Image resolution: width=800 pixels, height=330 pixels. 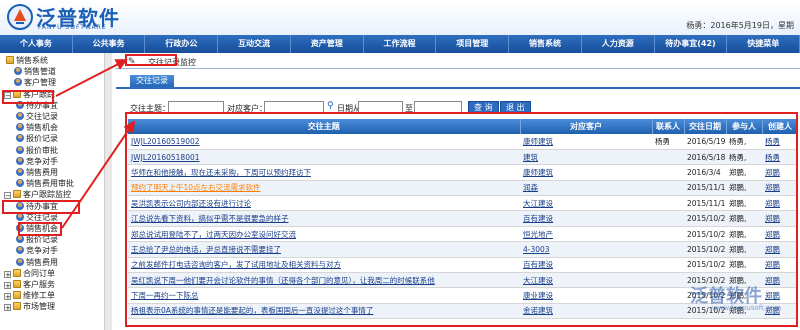 I want to click on sidebar-item: − 客户跟踪监控, so click(x=37, y=194).